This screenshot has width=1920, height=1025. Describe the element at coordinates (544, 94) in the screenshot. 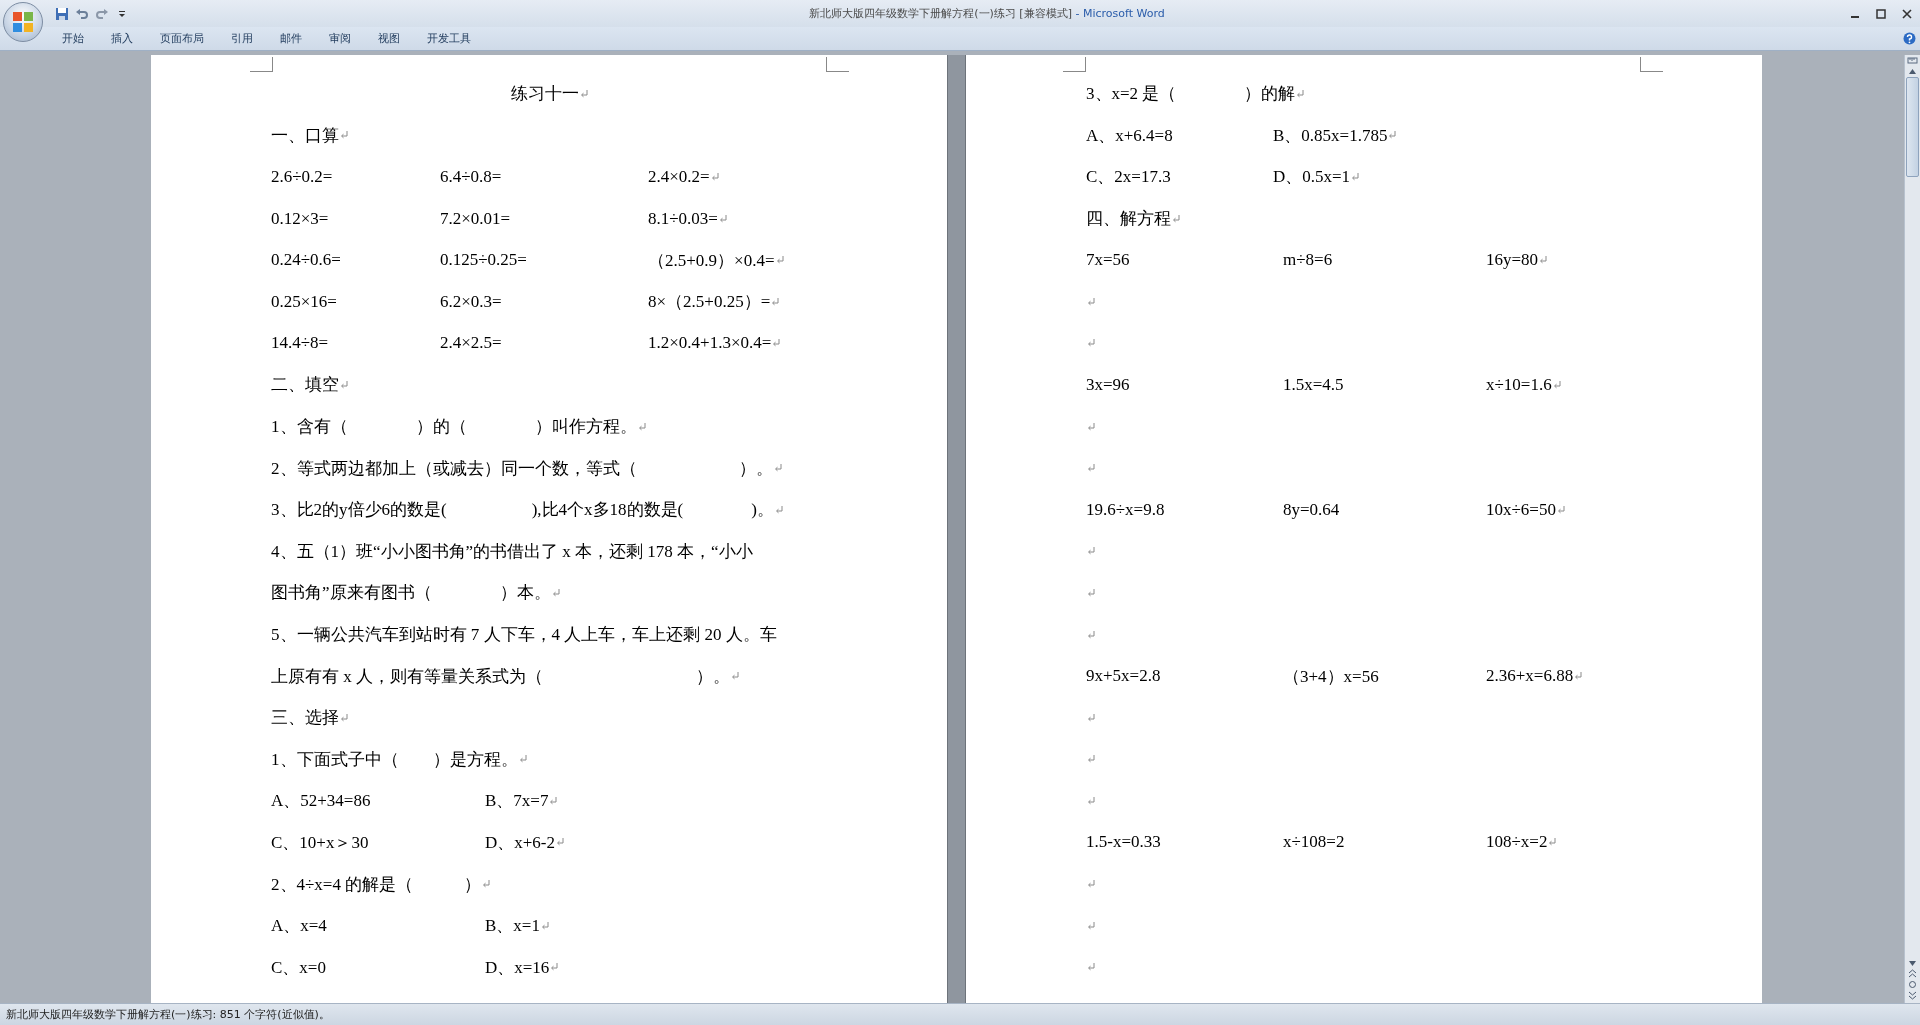

I see `document-title: 练习十一` at that location.